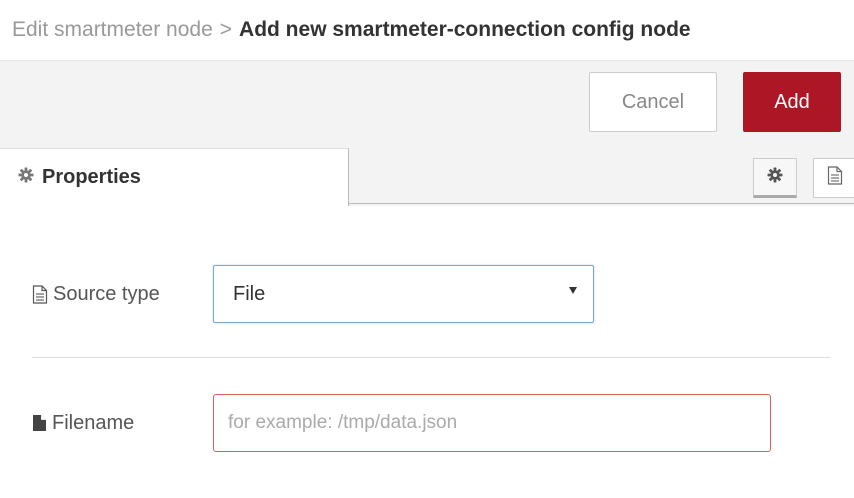 The image size is (854, 498). What do you see at coordinates (653, 102) in the screenshot?
I see `cancel-button: Cancel` at bounding box center [653, 102].